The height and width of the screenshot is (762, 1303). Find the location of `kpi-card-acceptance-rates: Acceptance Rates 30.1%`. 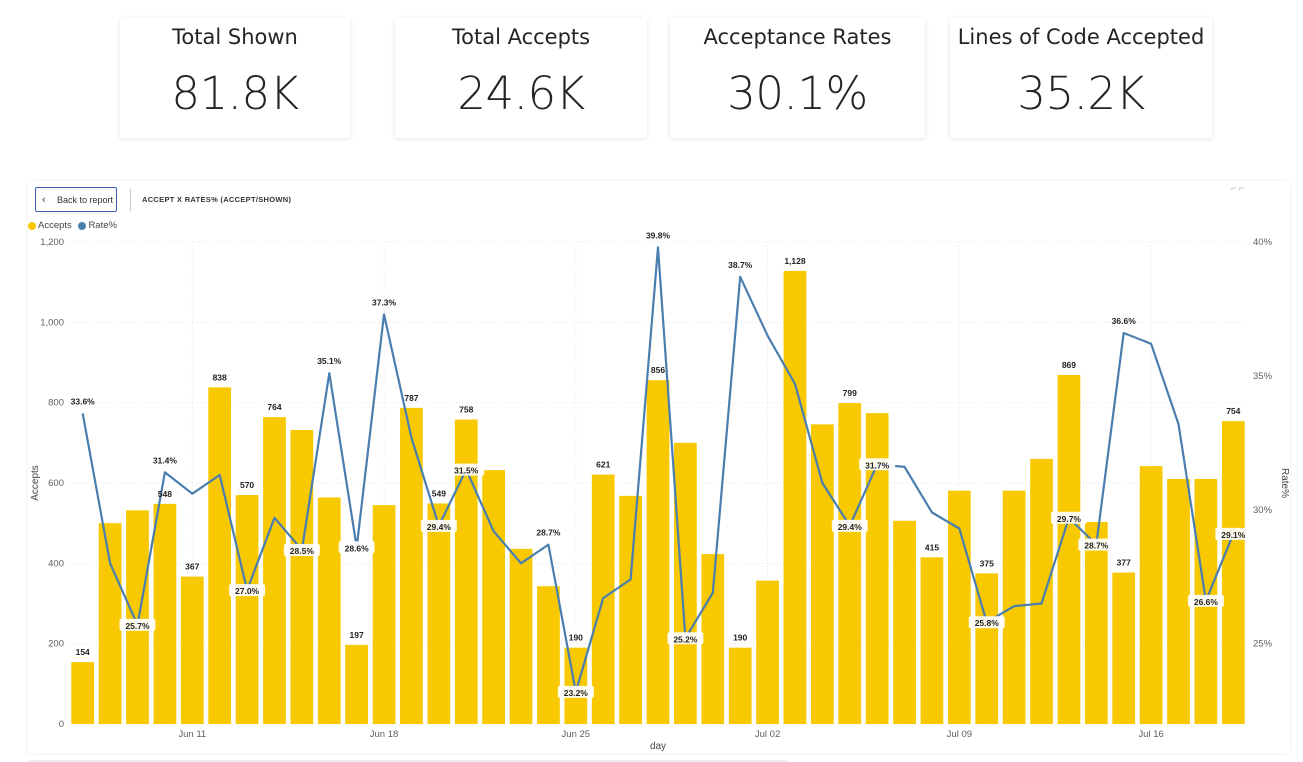

kpi-card-acceptance-rates: Acceptance Rates 30.1% is located at coordinates (797, 78).